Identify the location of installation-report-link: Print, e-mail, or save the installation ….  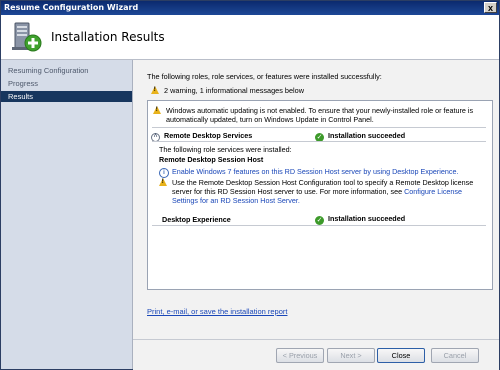
(217, 311).